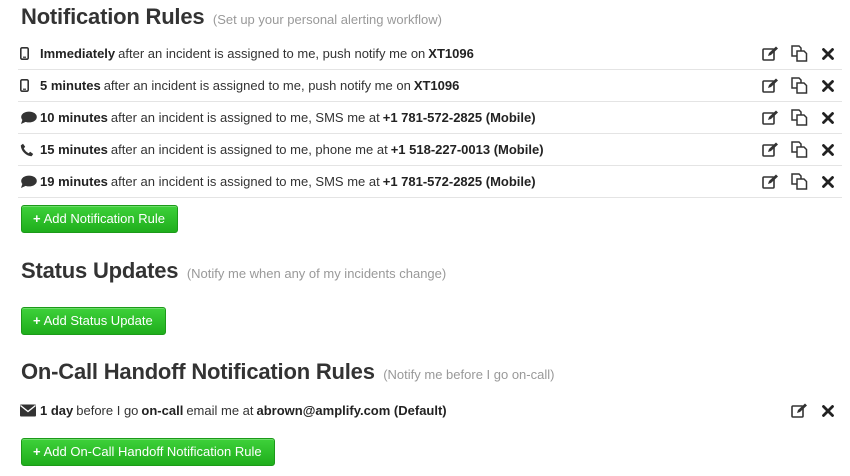 The image size is (850, 476). Describe the element at coordinates (220, 410) in the screenshot. I see `rule-text-after: email me at` at that location.